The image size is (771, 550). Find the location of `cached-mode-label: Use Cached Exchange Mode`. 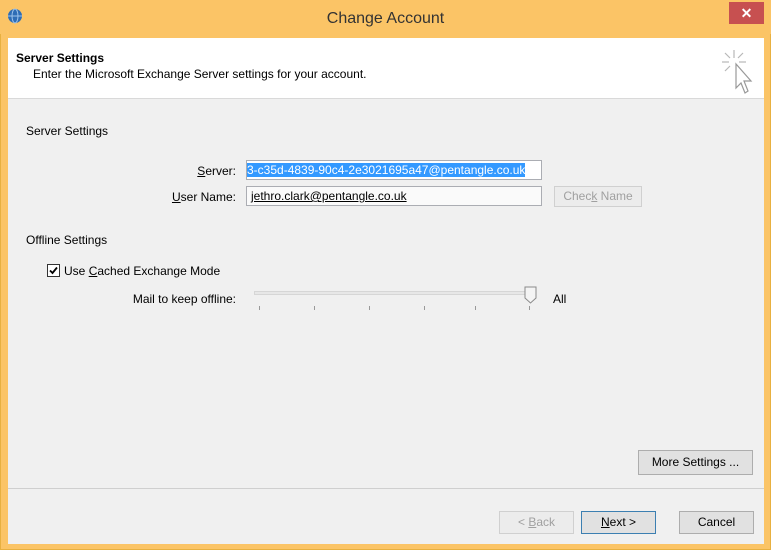

cached-mode-label: Use Cached Exchange Mode is located at coordinates (142, 271).